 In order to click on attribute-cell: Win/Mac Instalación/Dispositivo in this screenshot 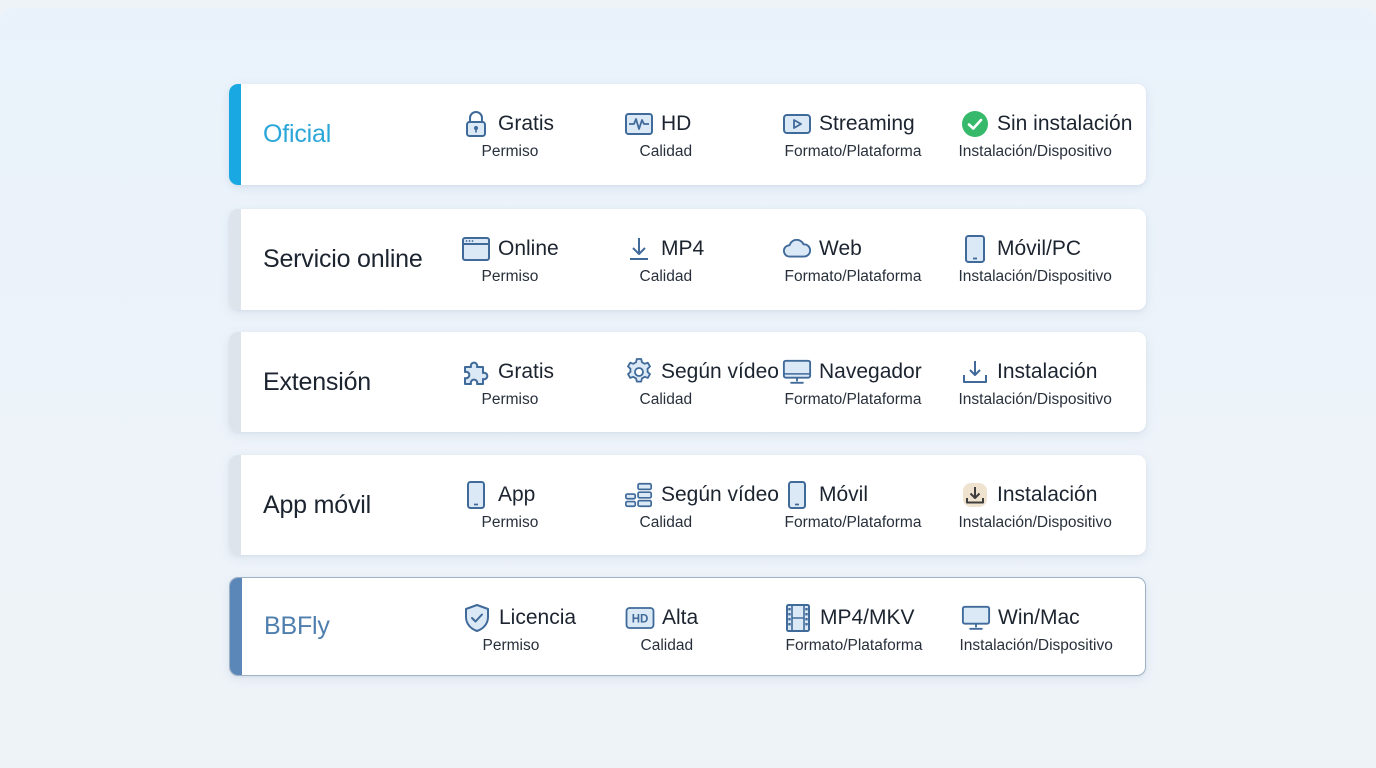, I will do `click(687, 626)`.